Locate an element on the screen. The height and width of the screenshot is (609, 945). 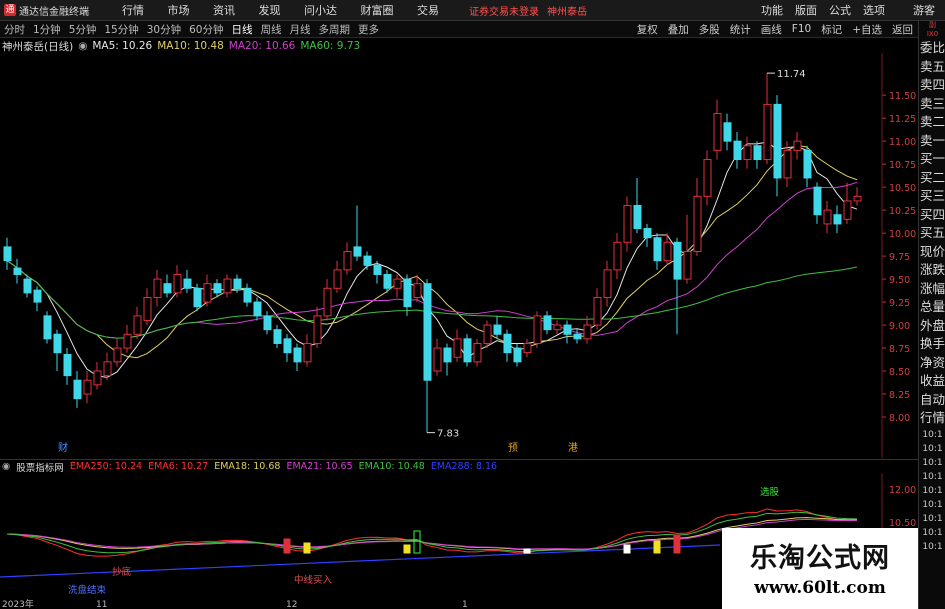
menu-item-layout: 版面 is located at coordinates (806, 10).